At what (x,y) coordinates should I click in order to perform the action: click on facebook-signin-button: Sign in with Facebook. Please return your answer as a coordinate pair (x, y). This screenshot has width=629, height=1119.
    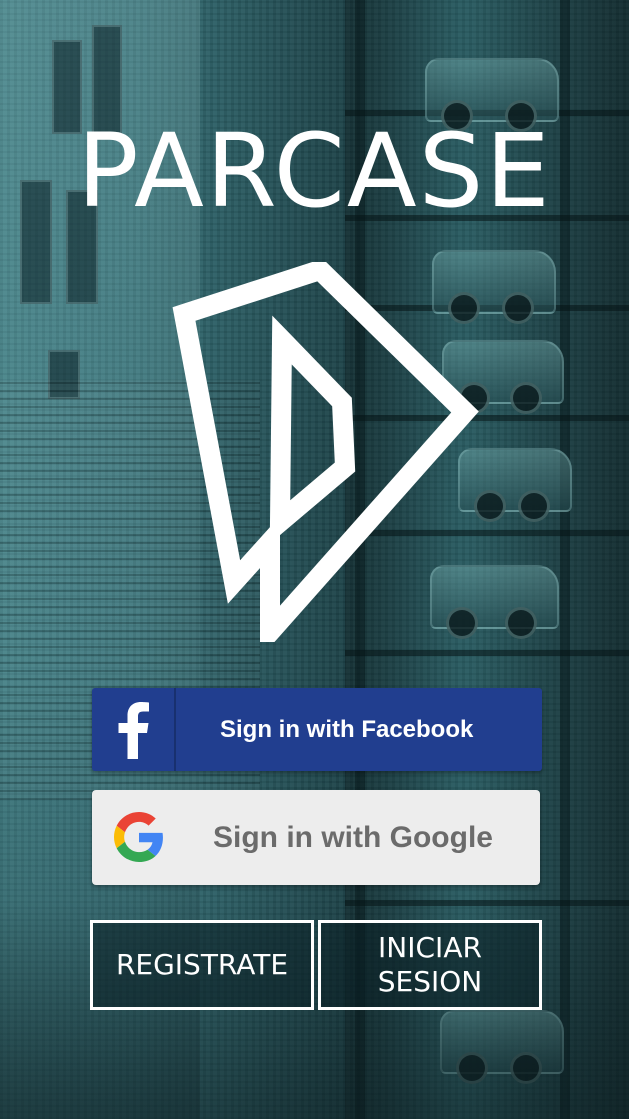
    Looking at the image, I should click on (317, 729).